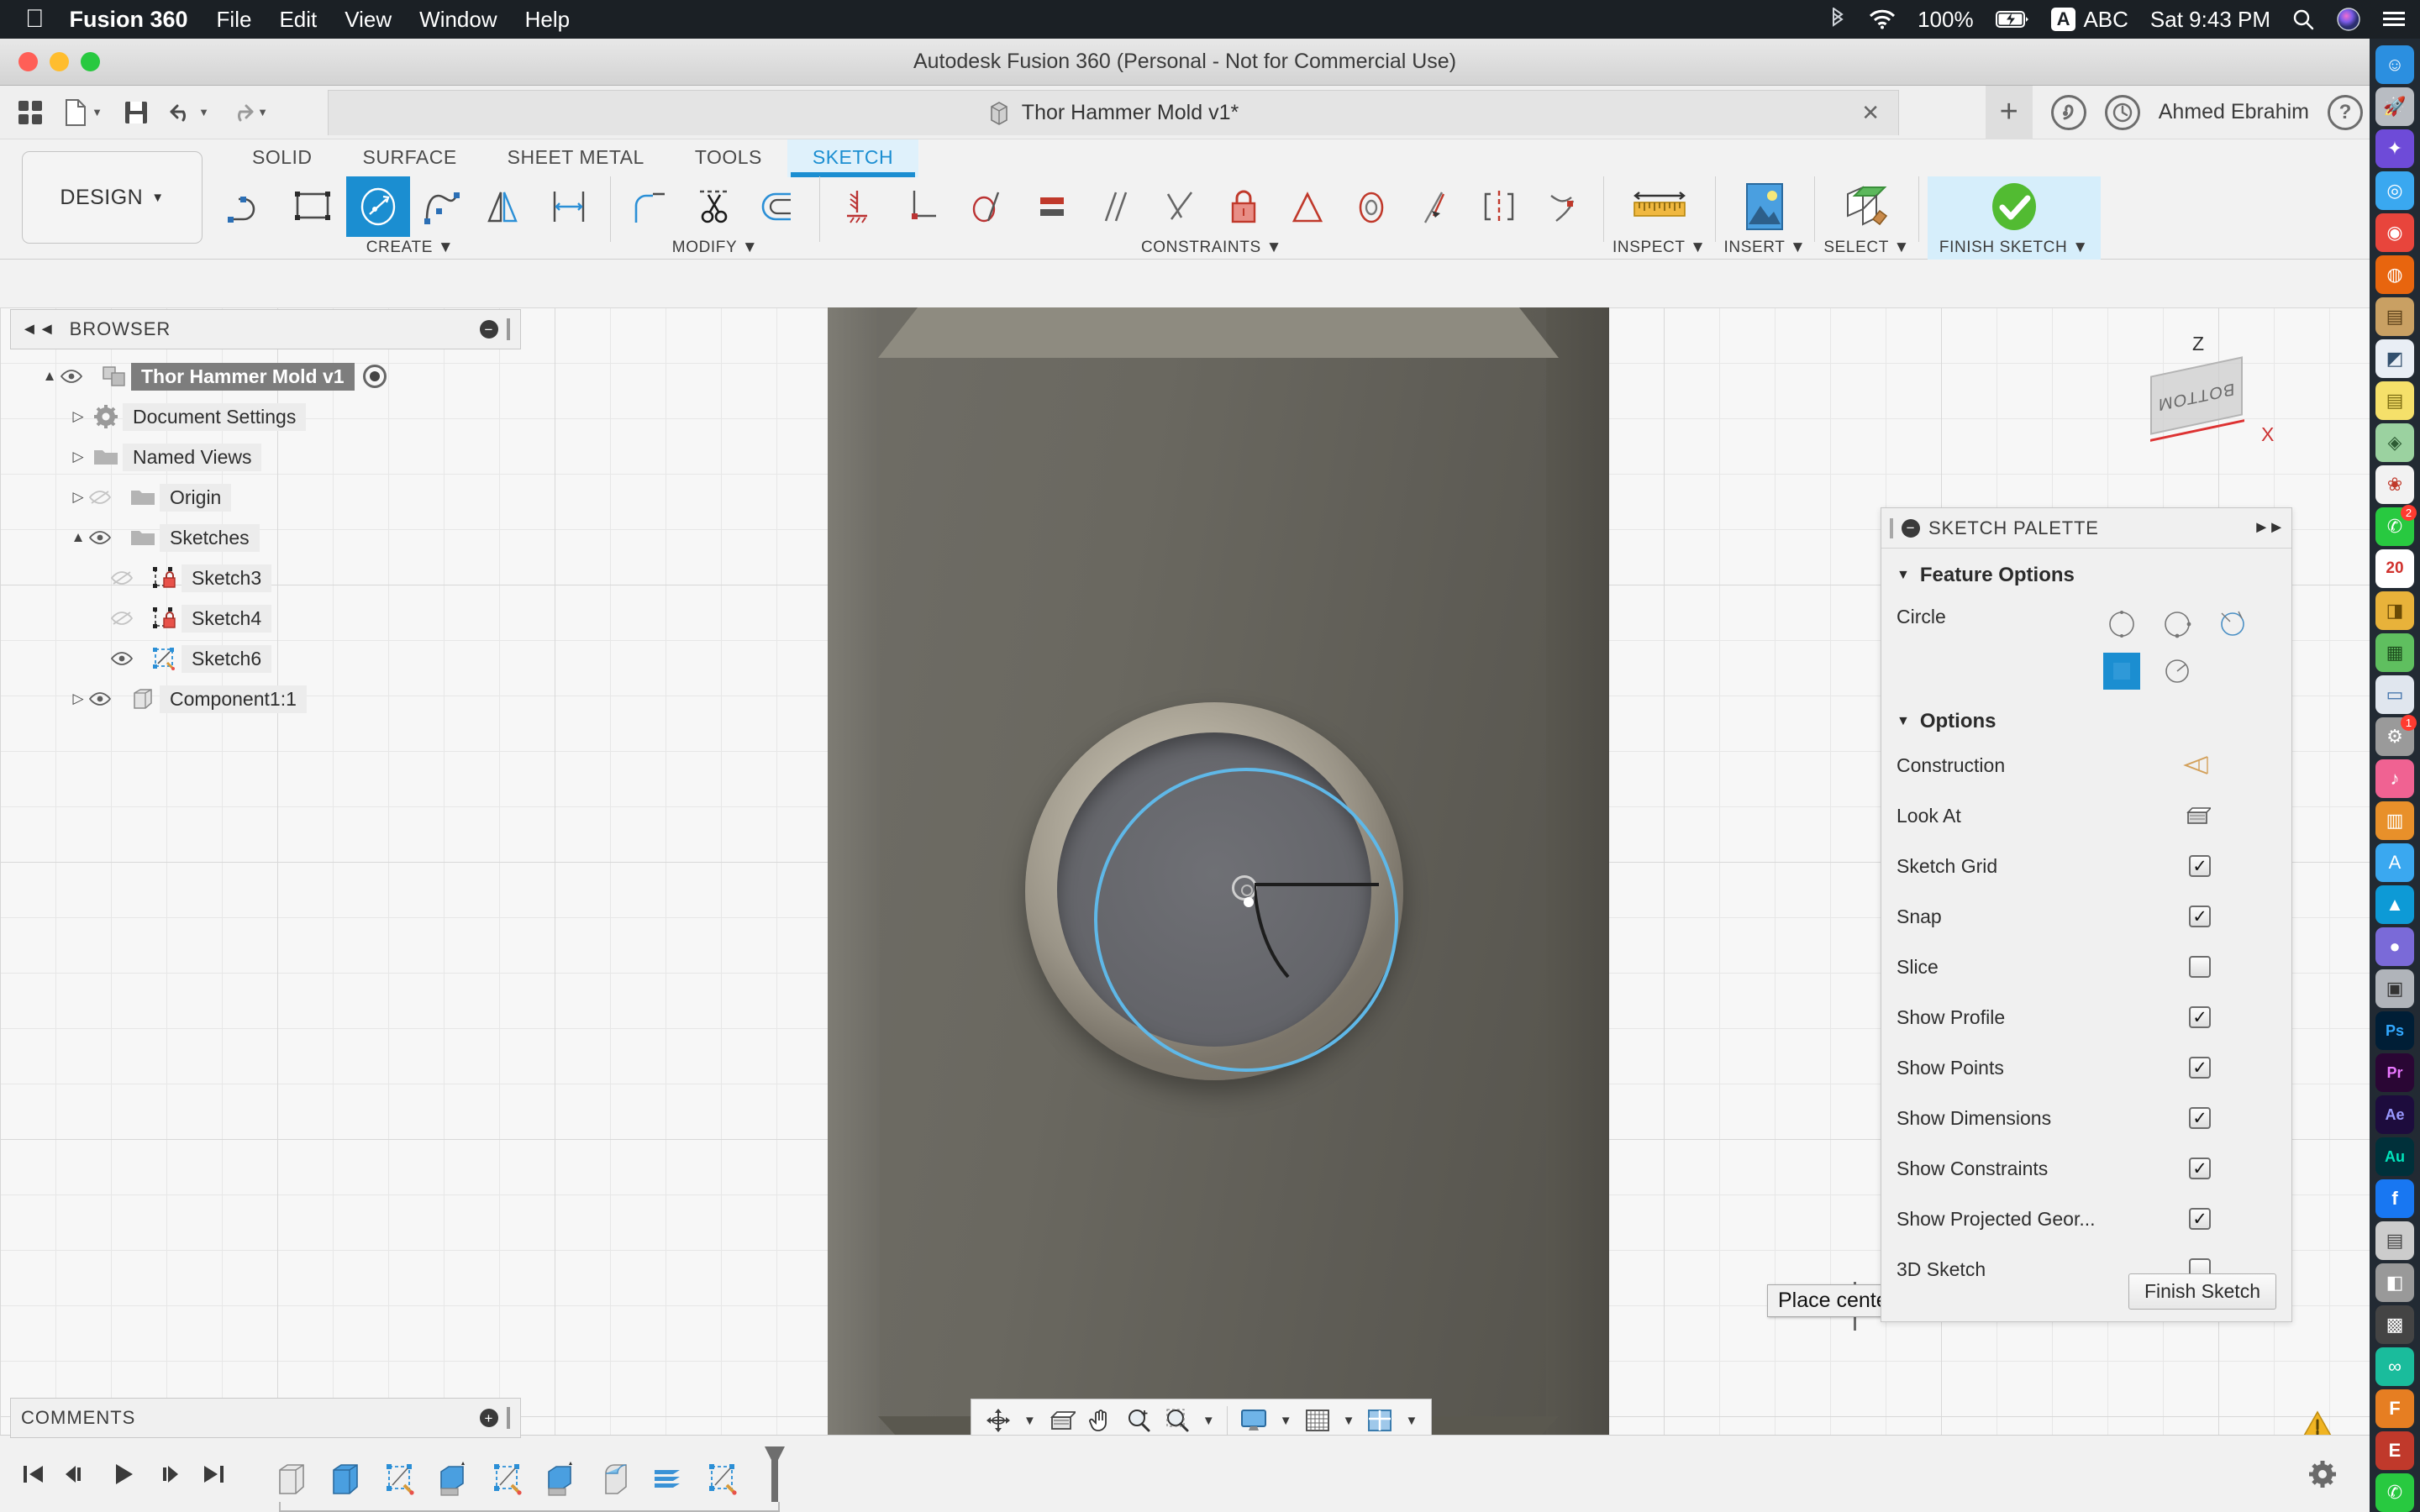 The width and height of the screenshot is (2420, 1512). Describe the element at coordinates (669, 1480) in the screenshot. I see `timeline-feature-thread` at that location.